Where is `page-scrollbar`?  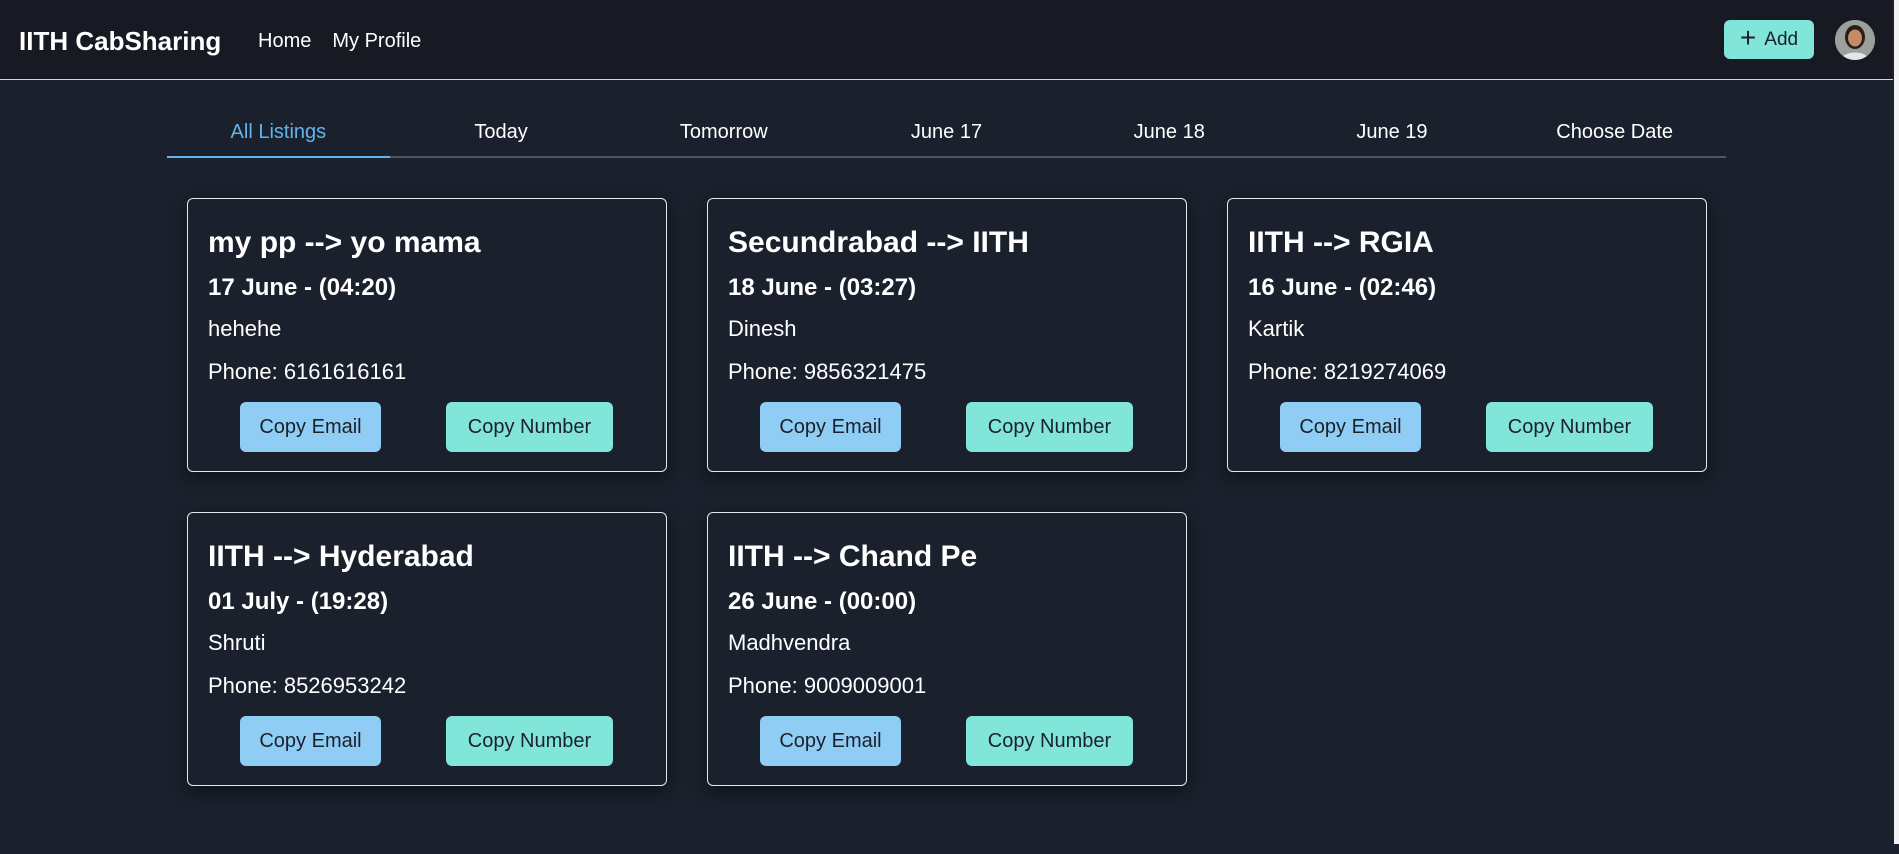 page-scrollbar is located at coordinates (1896, 427).